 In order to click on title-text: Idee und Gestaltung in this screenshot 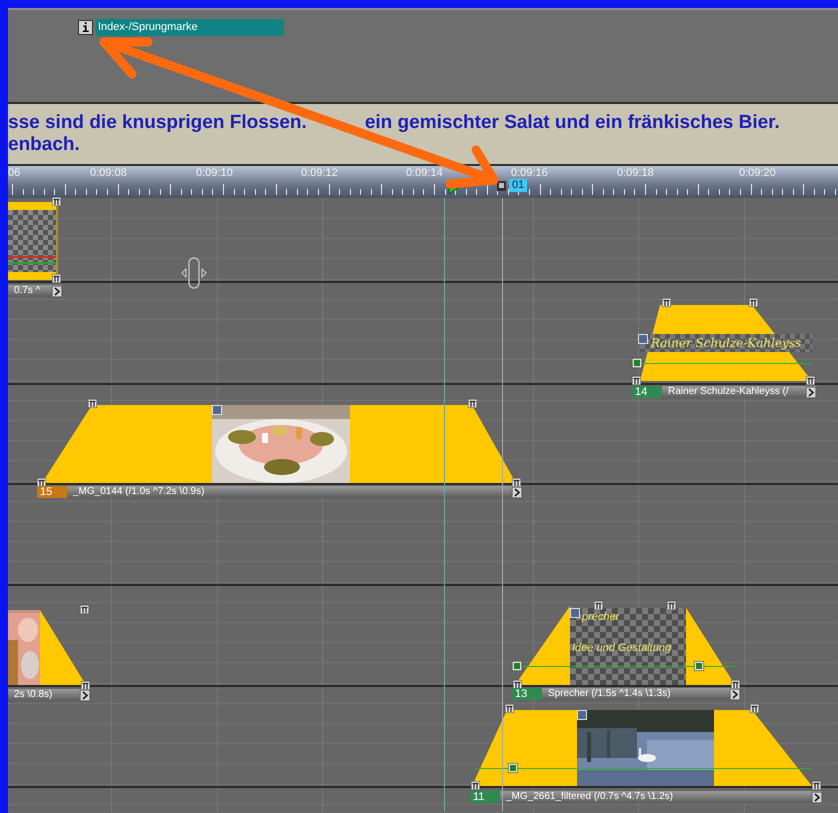, I will do `click(622, 648)`.